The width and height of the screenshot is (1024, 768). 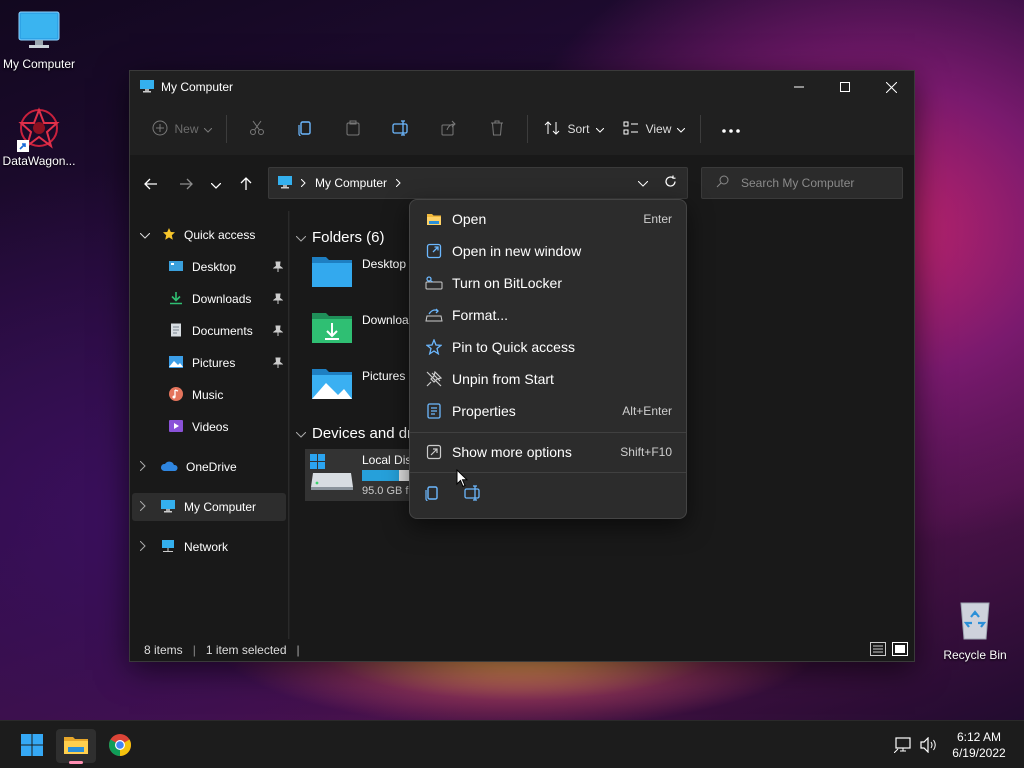 I want to click on menu-item-label: Open, so click(x=469, y=219).